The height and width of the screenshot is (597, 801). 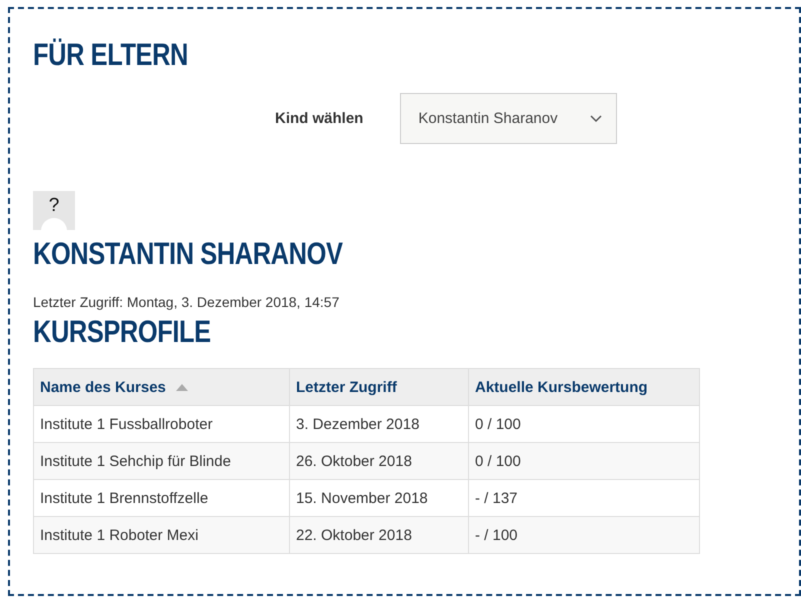 What do you see at coordinates (319, 118) in the screenshot?
I see `select-label: Kind wählen` at bounding box center [319, 118].